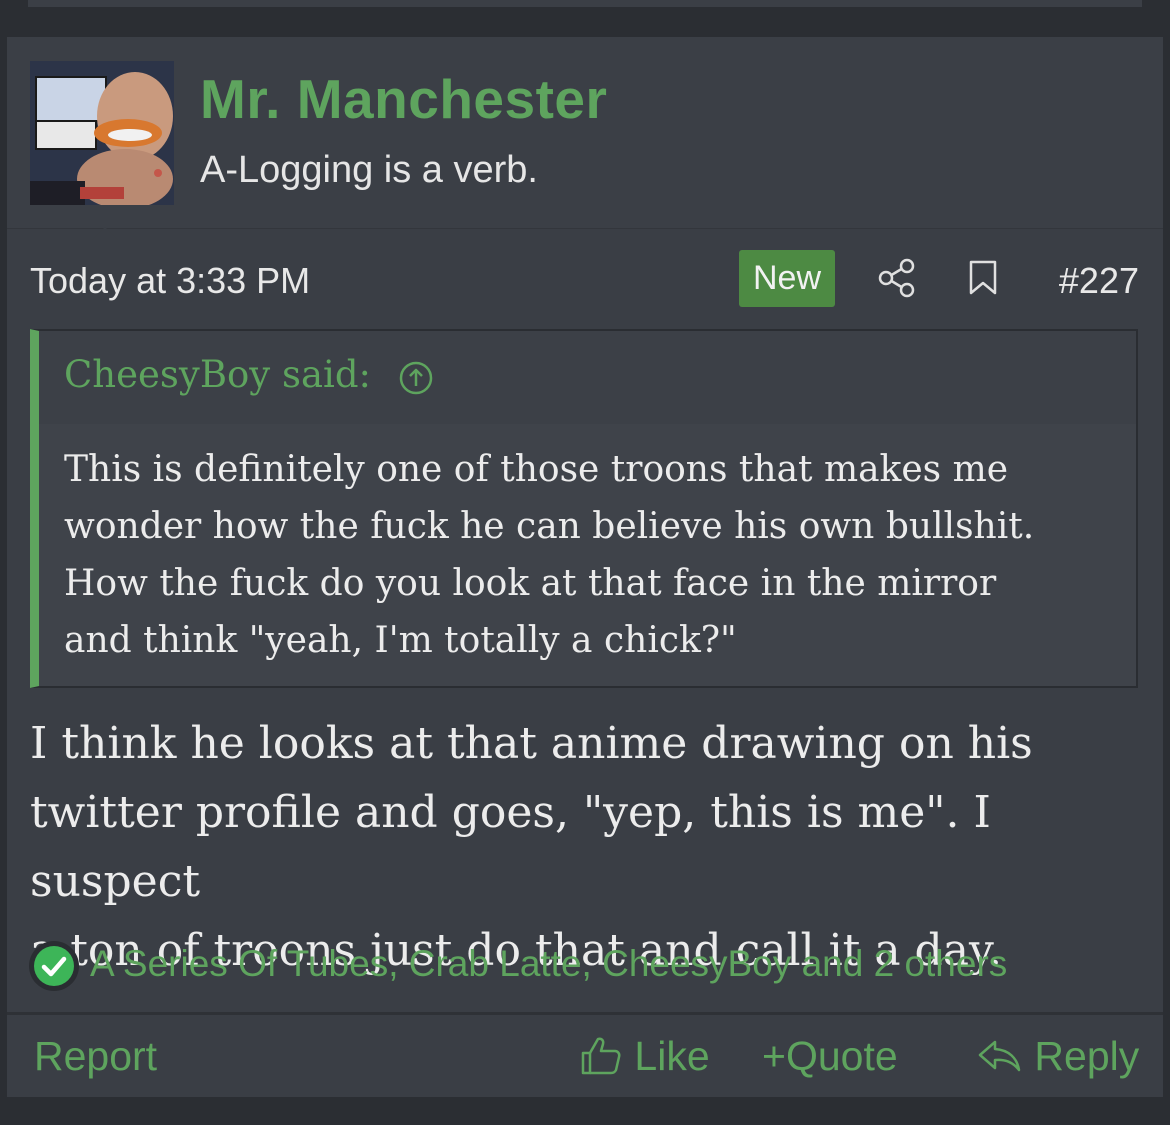 Image resolution: width=1170 pixels, height=1125 pixels. I want to click on header-pointer, so click(105, 233).